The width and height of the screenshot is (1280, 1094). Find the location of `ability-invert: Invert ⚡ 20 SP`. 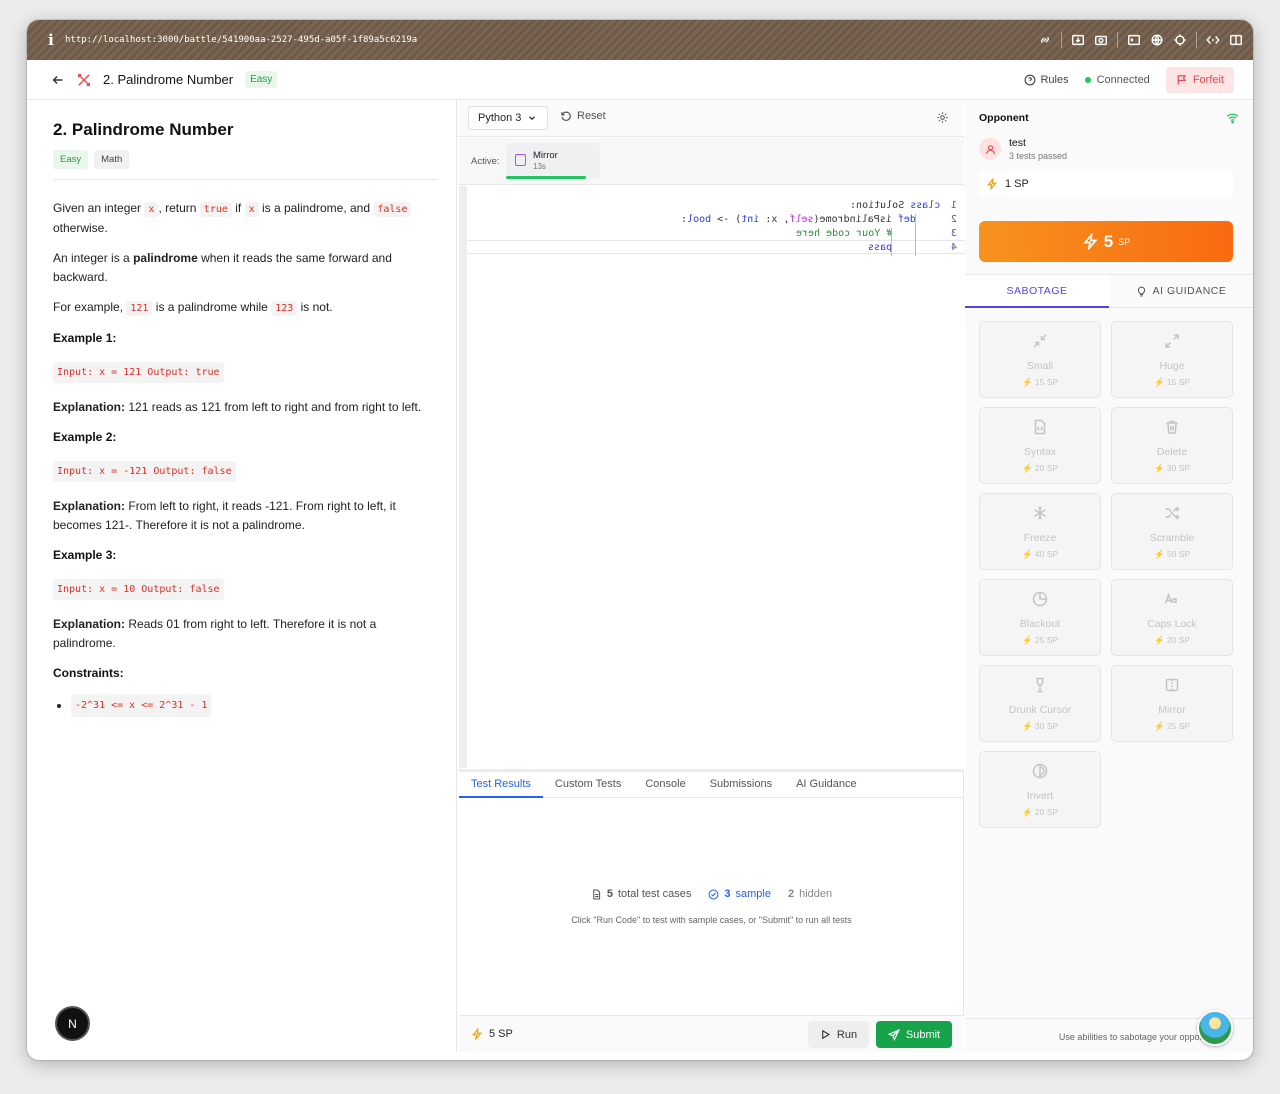

ability-invert: Invert ⚡ 20 SP is located at coordinates (1040, 789).